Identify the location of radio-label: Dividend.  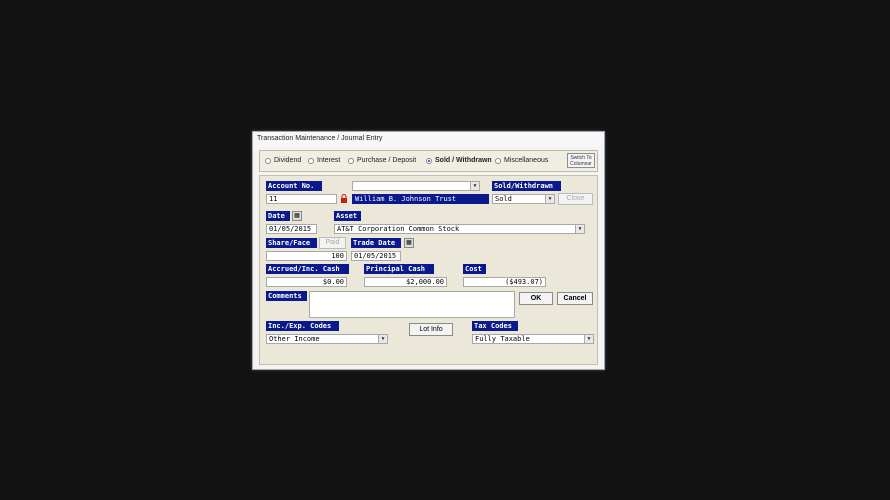
(288, 160).